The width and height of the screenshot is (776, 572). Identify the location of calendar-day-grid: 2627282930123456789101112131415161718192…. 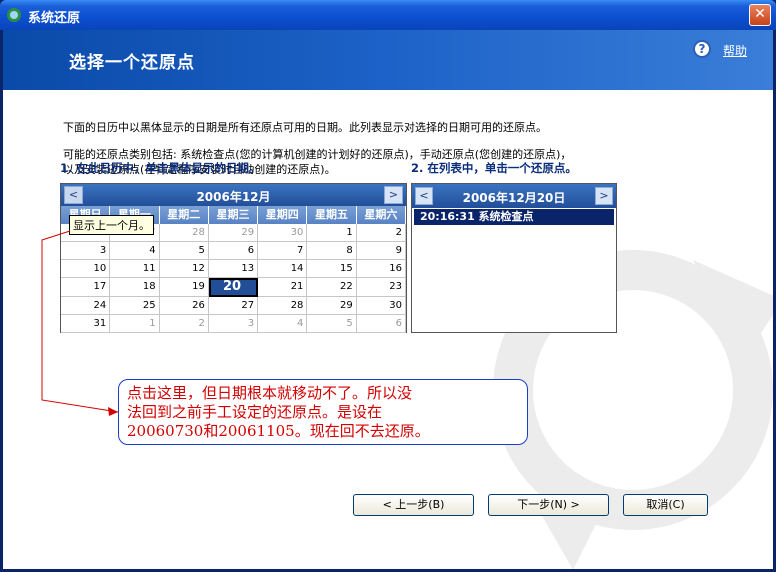
(233, 278).